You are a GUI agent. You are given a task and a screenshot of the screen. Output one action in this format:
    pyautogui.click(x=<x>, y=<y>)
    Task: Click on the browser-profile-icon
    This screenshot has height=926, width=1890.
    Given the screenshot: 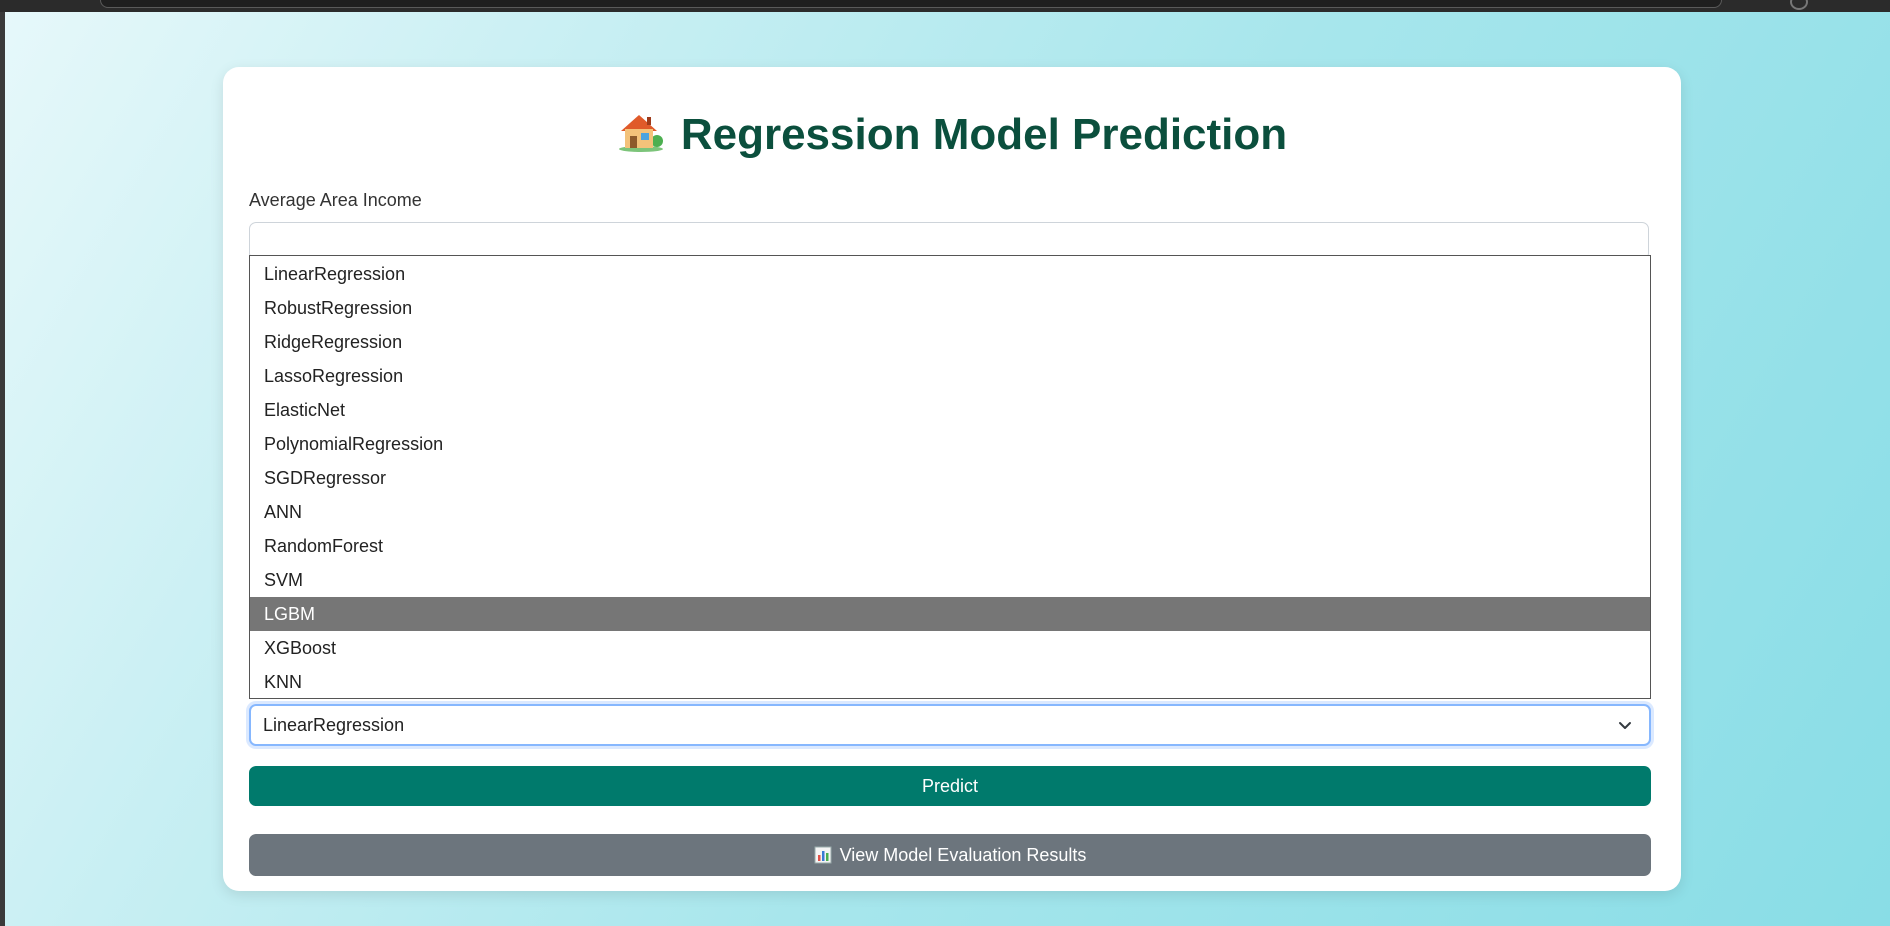 What is the action you would take?
    pyautogui.click(x=1799, y=5)
    